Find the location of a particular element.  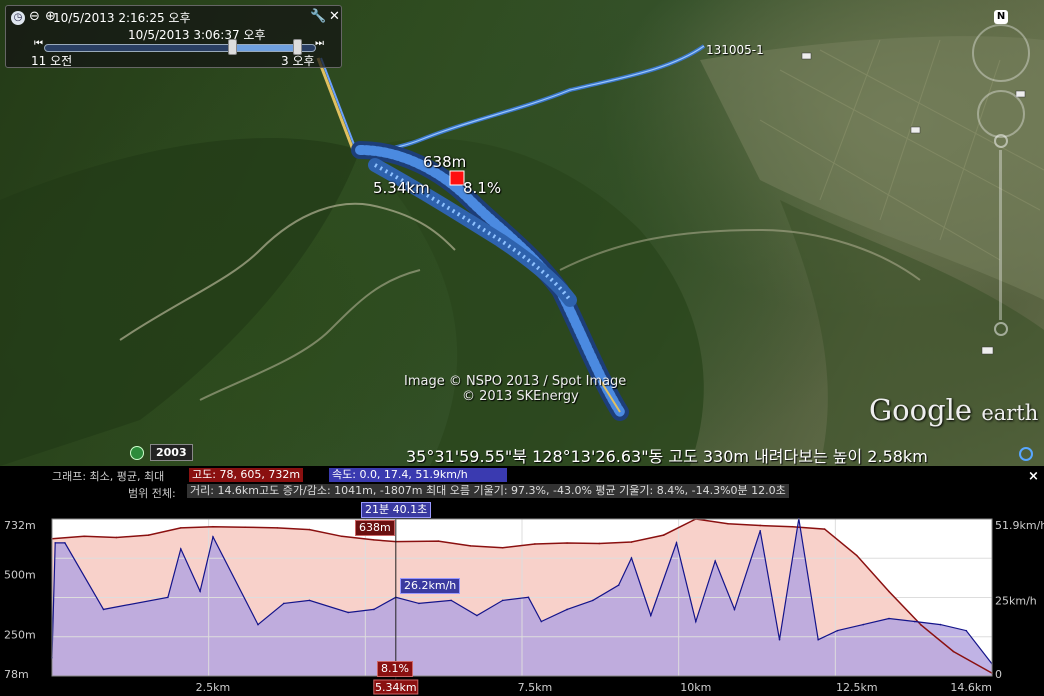

zoom-out-button is located at coordinates (1001, 329).